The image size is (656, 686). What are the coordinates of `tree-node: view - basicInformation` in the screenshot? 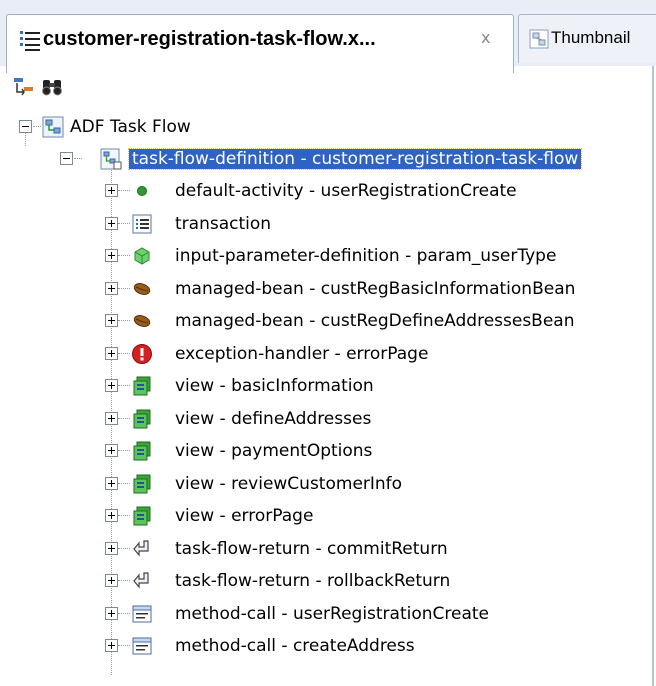 It's located at (325, 386).